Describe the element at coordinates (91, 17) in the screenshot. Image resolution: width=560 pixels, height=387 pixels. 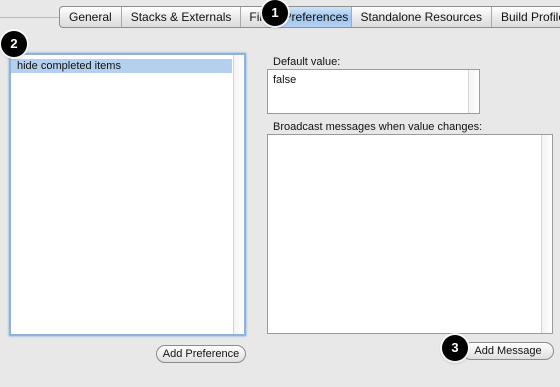
I see `tab-general: General` at that location.